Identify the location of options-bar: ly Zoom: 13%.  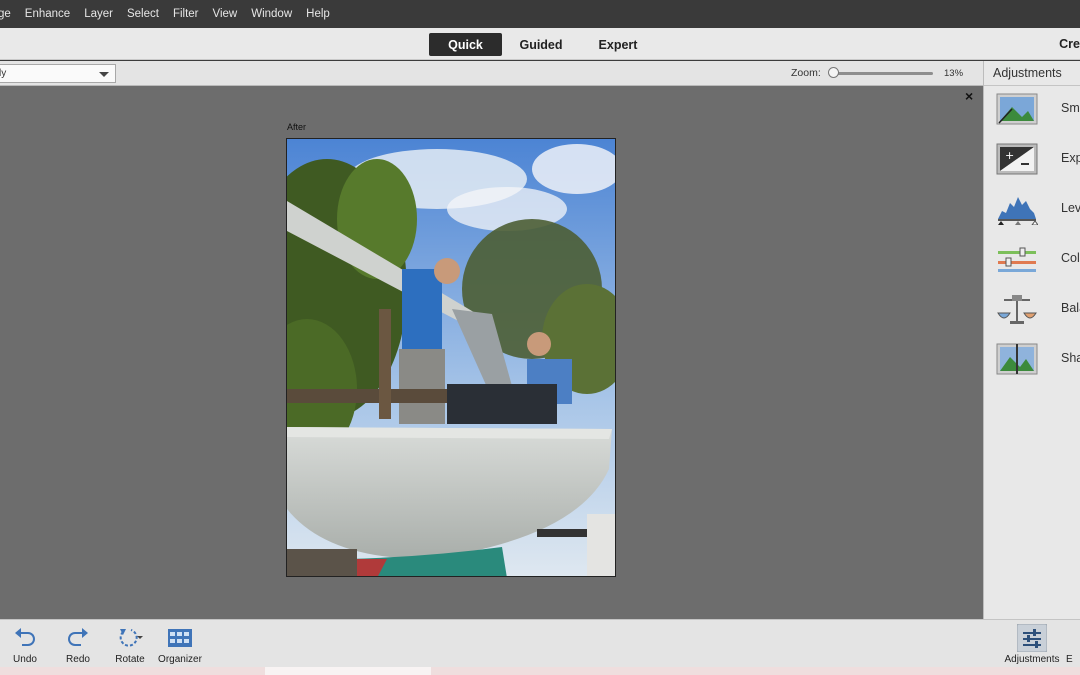
(491, 73).